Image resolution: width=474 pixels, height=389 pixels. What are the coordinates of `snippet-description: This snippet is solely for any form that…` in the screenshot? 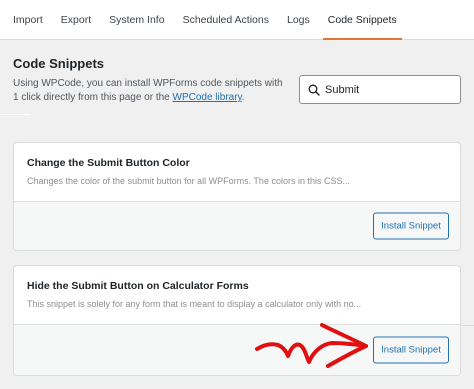 It's located at (194, 304).